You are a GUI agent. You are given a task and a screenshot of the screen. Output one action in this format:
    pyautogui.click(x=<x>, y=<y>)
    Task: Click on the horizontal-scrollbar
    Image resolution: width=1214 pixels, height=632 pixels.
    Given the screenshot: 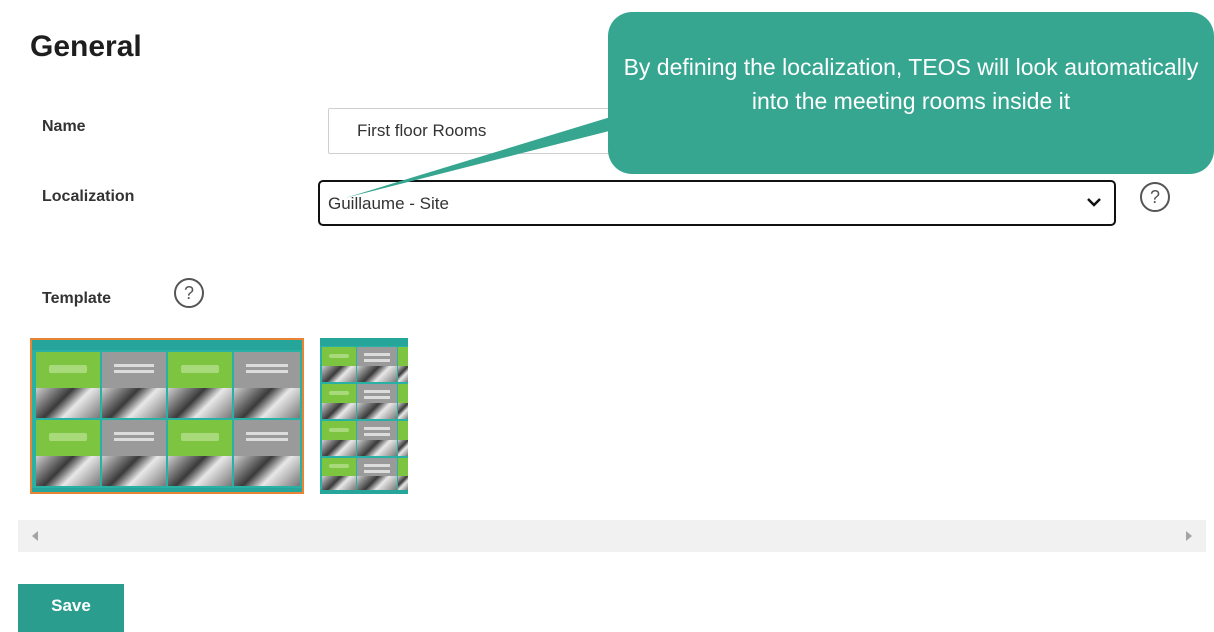 What is the action you would take?
    pyautogui.click(x=612, y=536)
    